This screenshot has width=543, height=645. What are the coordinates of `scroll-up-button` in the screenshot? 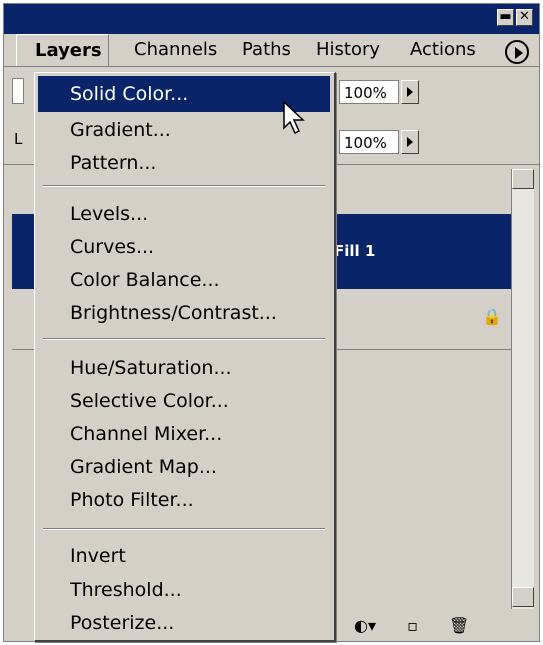 It's located at (523, 179).